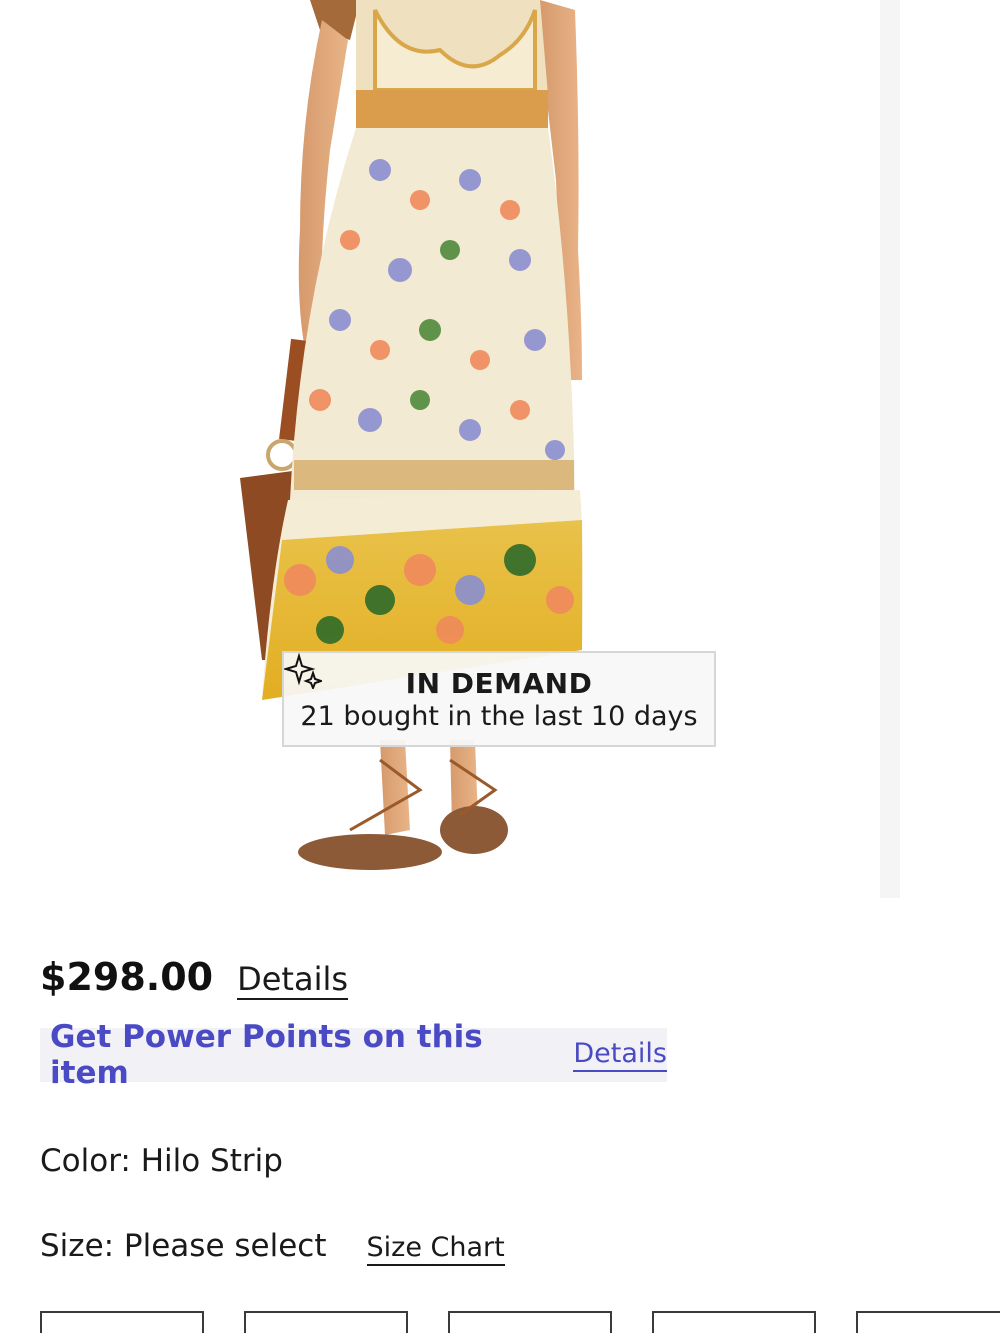 This screenshot has width=1000, height=1333. Describe the element at coordinates (183, 1246) in the screenshot. I see `size-label: Size: Please select` at that location.